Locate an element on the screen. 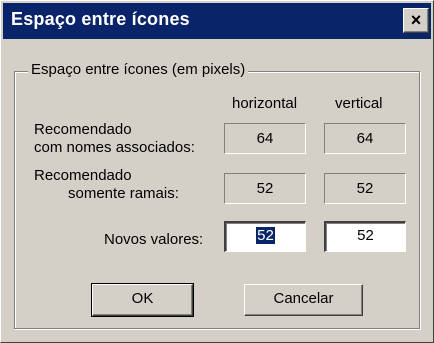 This screenshot has width=434, height=343. close-button: × is located at coordinates (416, 20).